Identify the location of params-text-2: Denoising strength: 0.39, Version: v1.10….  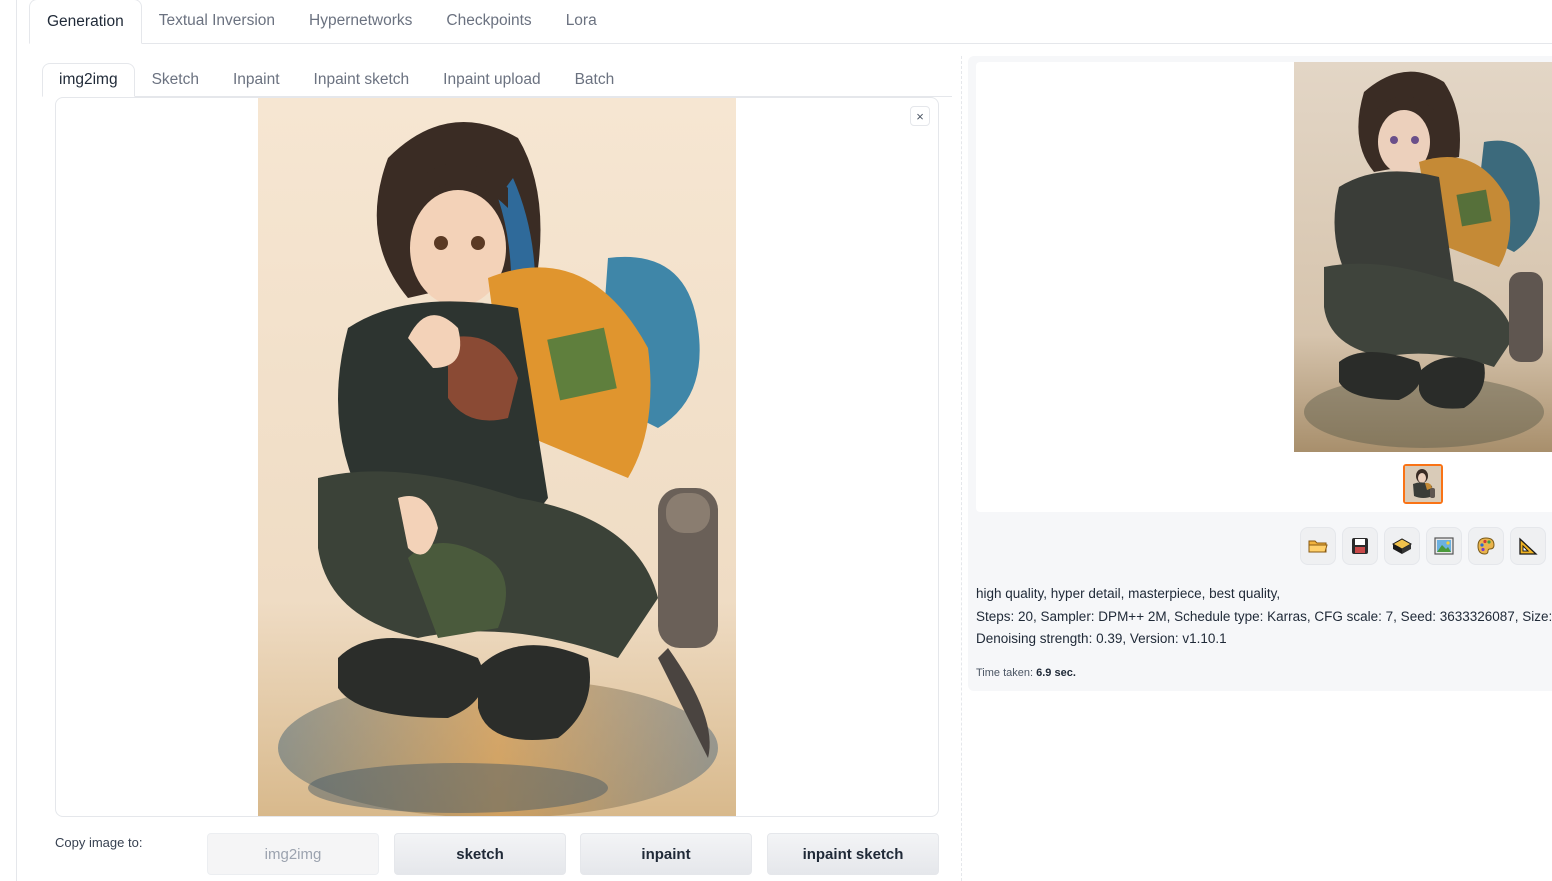
(1101, 638).